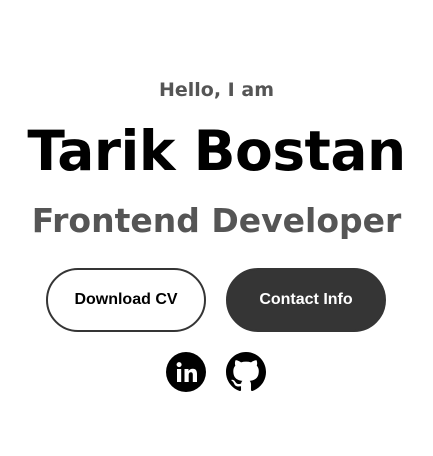 This screenshot has width=433, height=456. I want to click on greeting-text: Hello, I am, so click(216, 90).